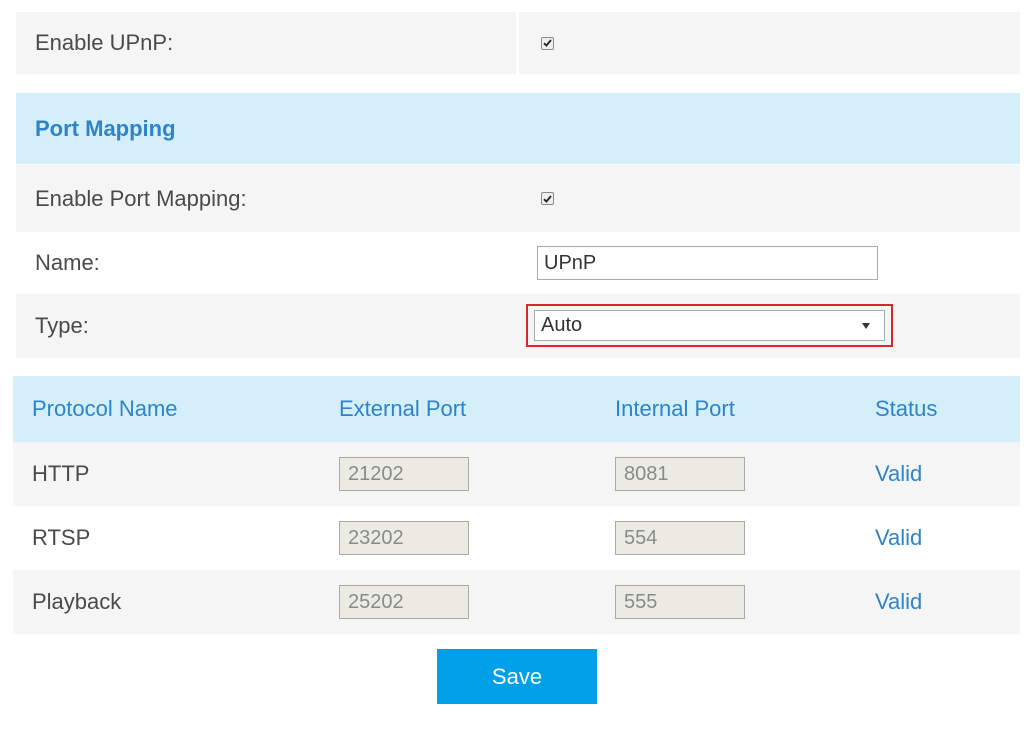 The image size is (1026, 735). I want to click on type-row: Type: Auto, so click(518, 326).